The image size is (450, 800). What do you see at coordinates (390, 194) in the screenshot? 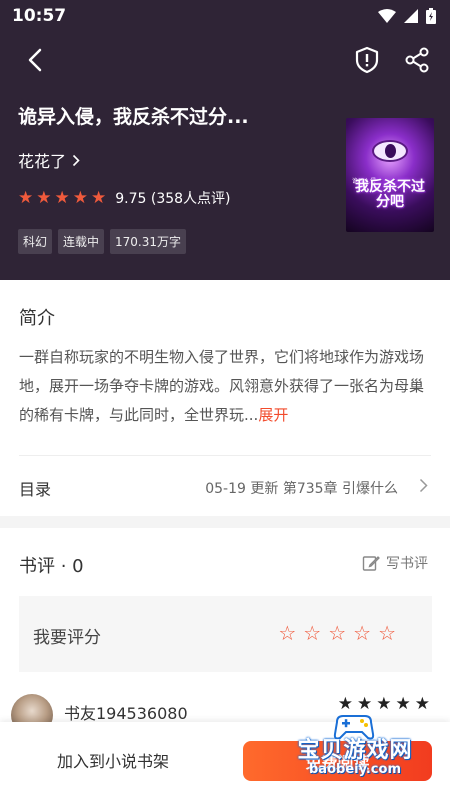
I see `cover-title-text: 我反杀不过分吧` at bounding box center [390, 194].